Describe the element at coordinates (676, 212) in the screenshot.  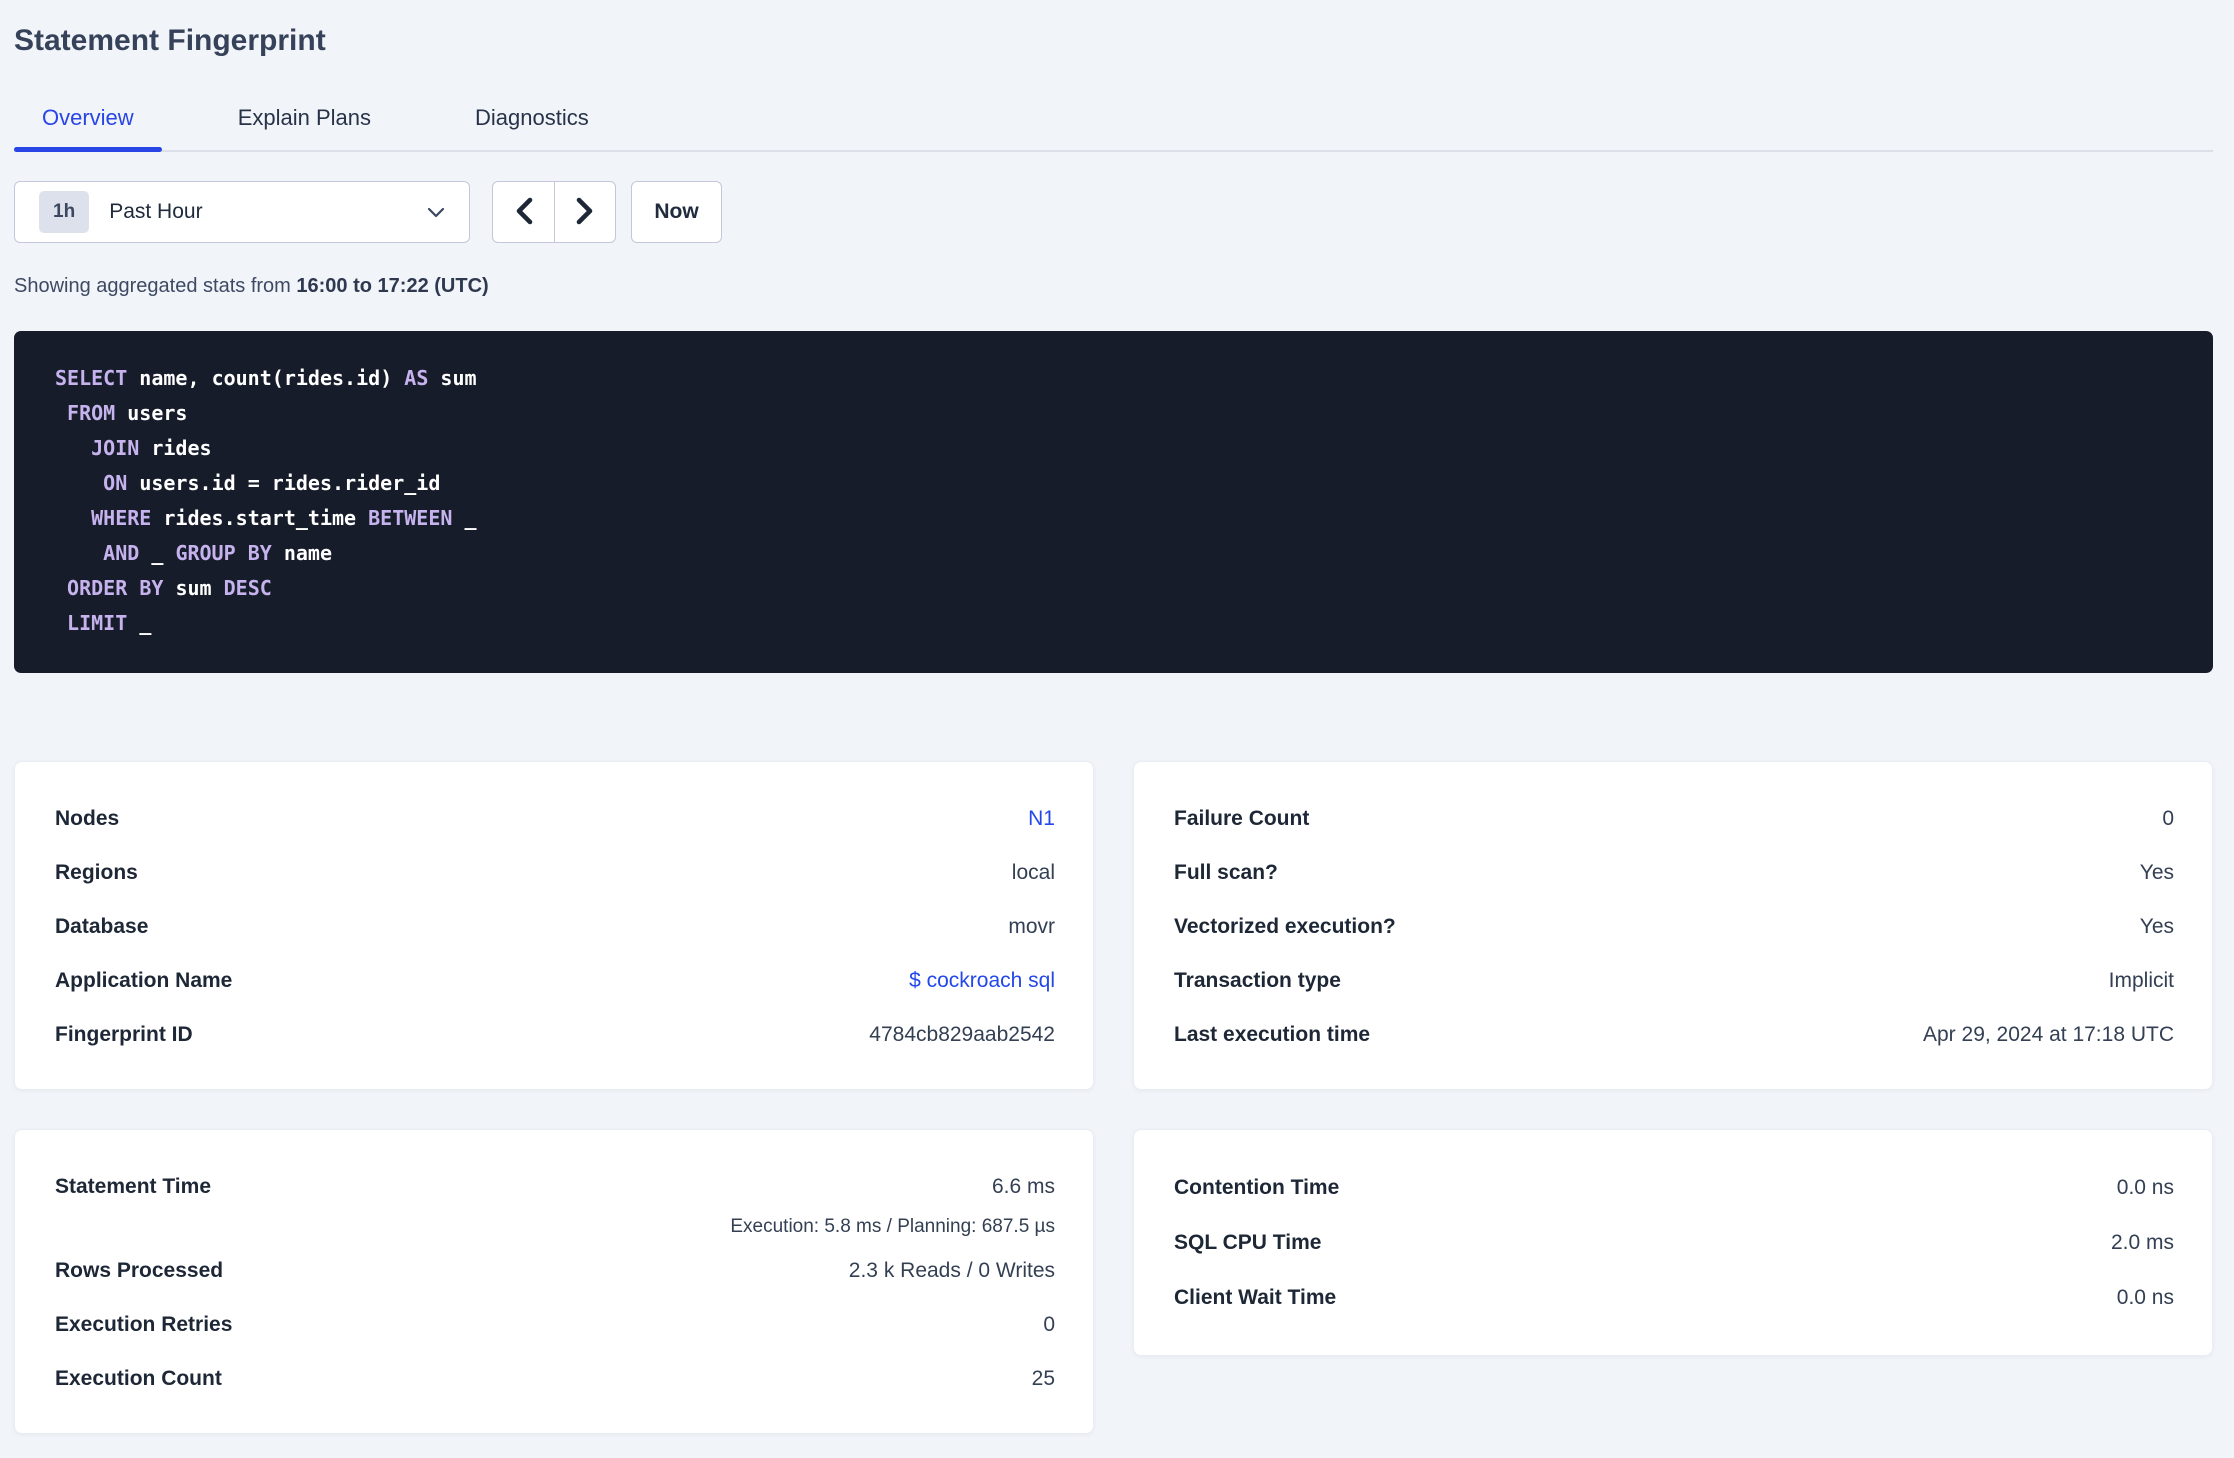
I see `now-button: Now` at that location.